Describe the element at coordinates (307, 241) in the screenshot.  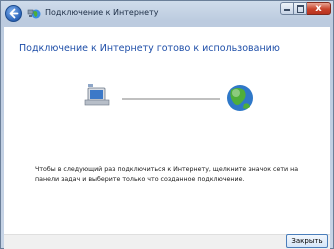
I see `close-button: Закрыть` at that location.